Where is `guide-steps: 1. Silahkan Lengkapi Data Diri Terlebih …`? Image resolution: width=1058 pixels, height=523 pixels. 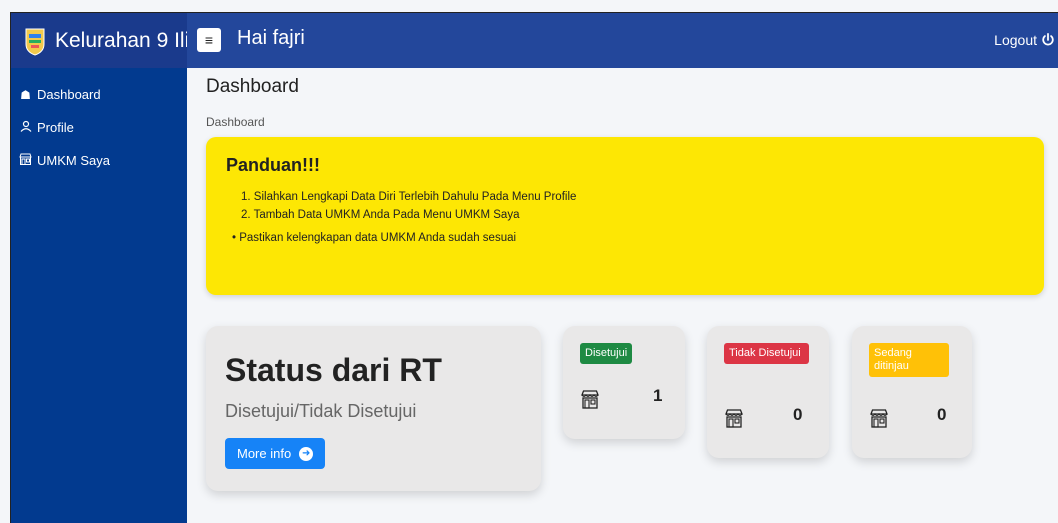
guide-steps: 1. Silahkan Lengkapi Data Diri Terlebih … is located at coordinates (625, 206).